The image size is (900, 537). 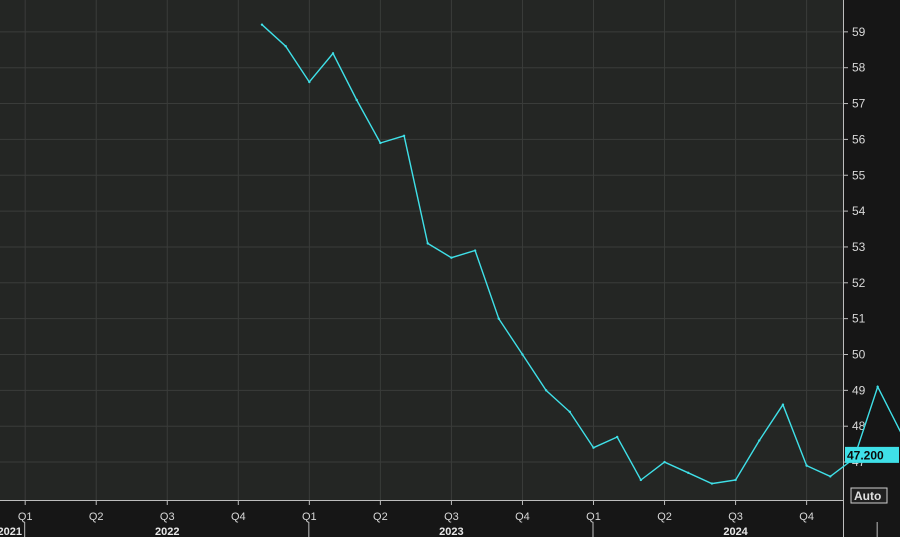 I want to click on y-tick-label: 57, so click(x=859, y=104).